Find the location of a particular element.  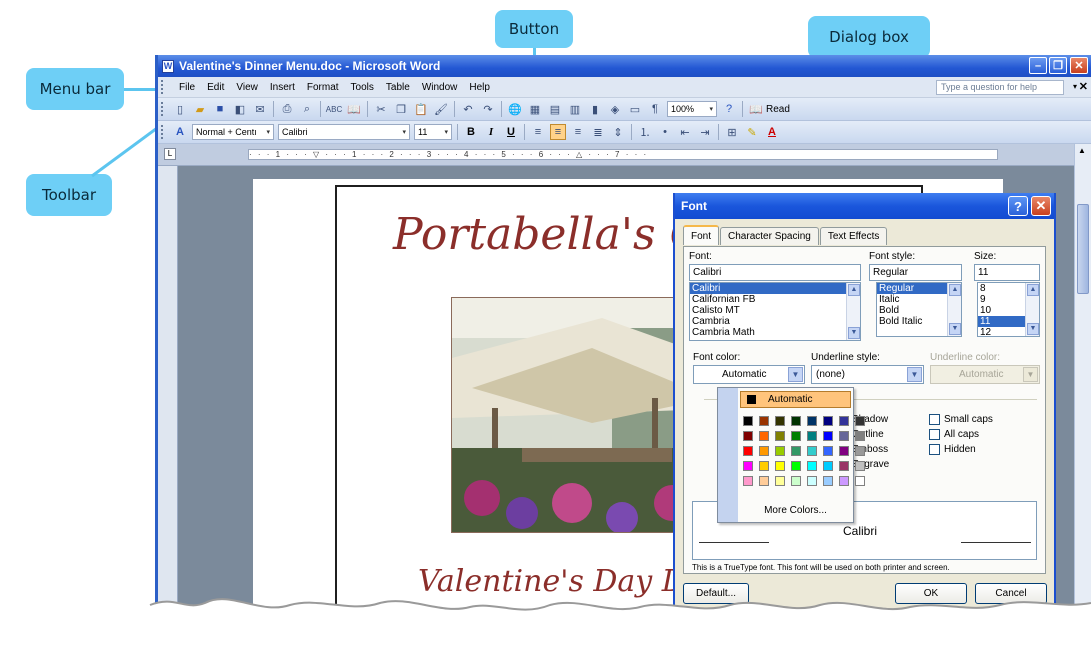

size-list: 8 9 10 11 12 ▲ ▼ is located at coordinates (1008, 309).